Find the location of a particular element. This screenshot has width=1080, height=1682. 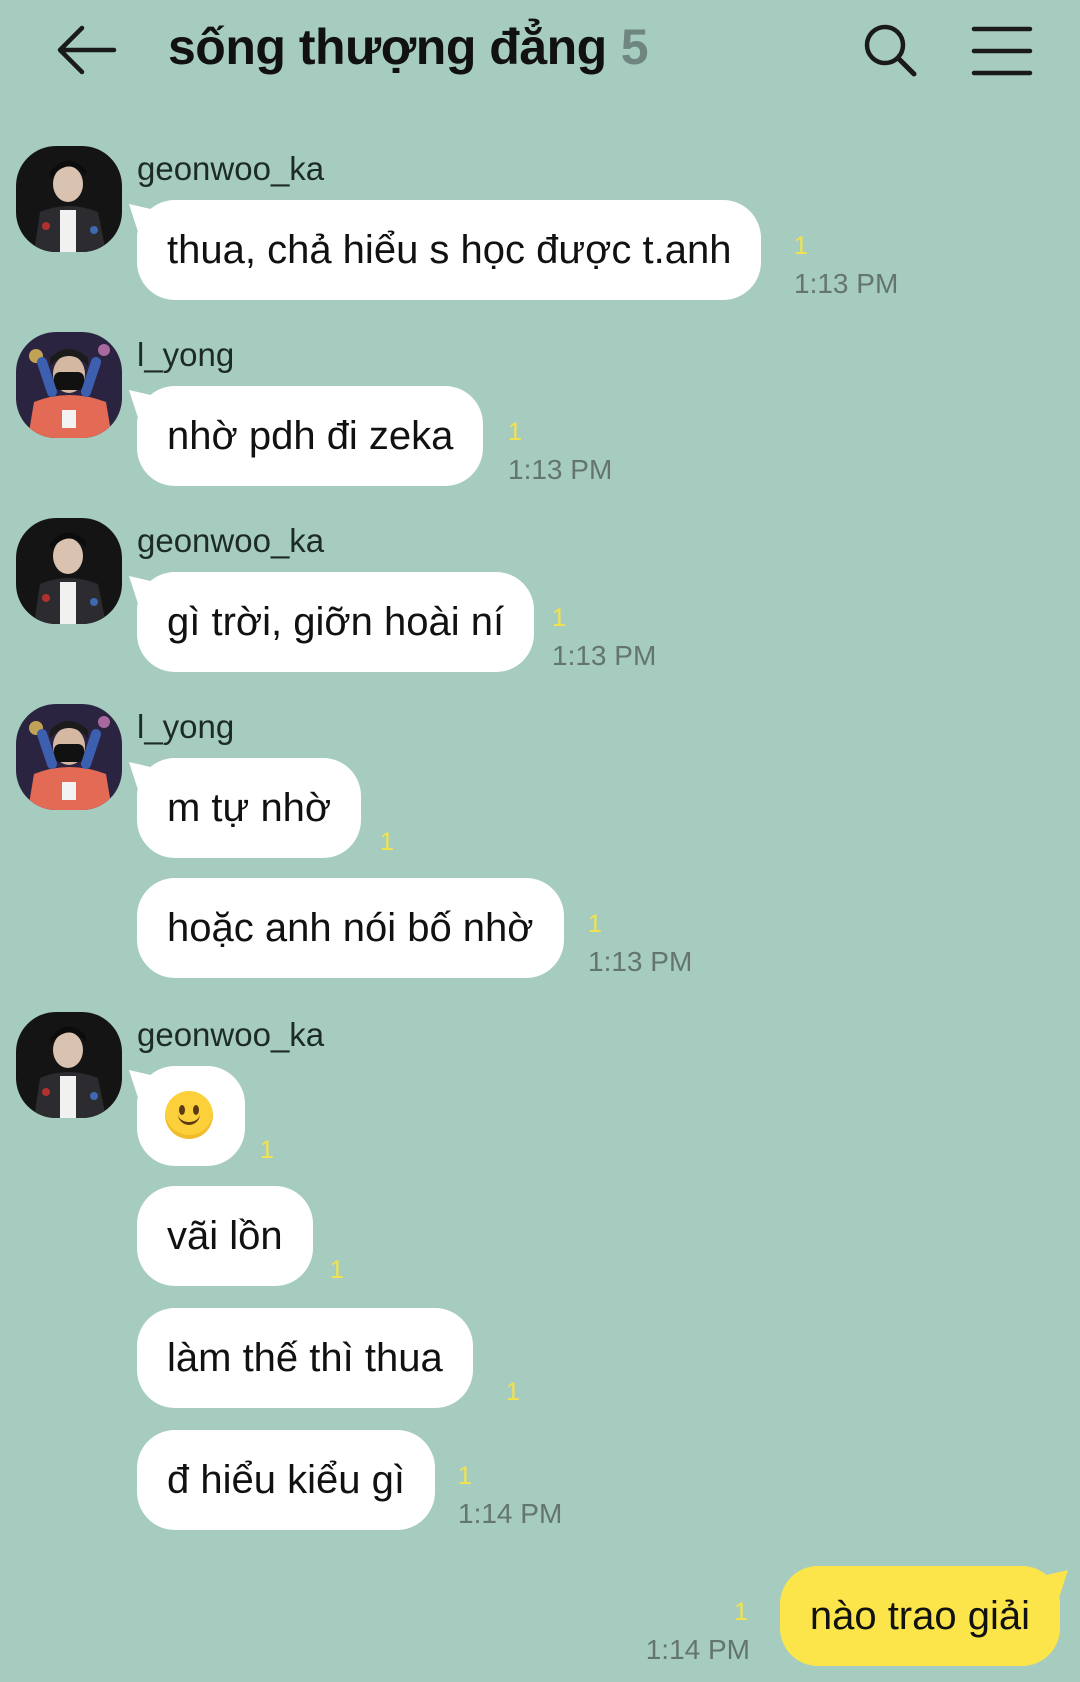

message-bubble: làm thế thì thua is located at coordinates (305, 1358).